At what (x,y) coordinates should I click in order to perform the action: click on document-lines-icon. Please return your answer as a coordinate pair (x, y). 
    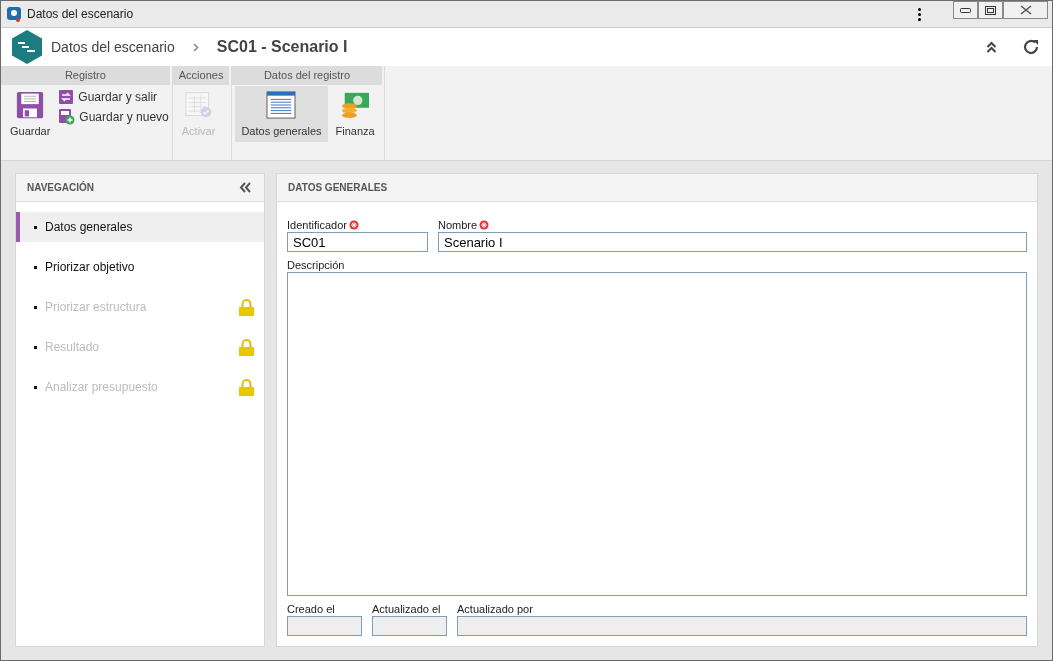
    Looking at the image, I should click on (281, 105).